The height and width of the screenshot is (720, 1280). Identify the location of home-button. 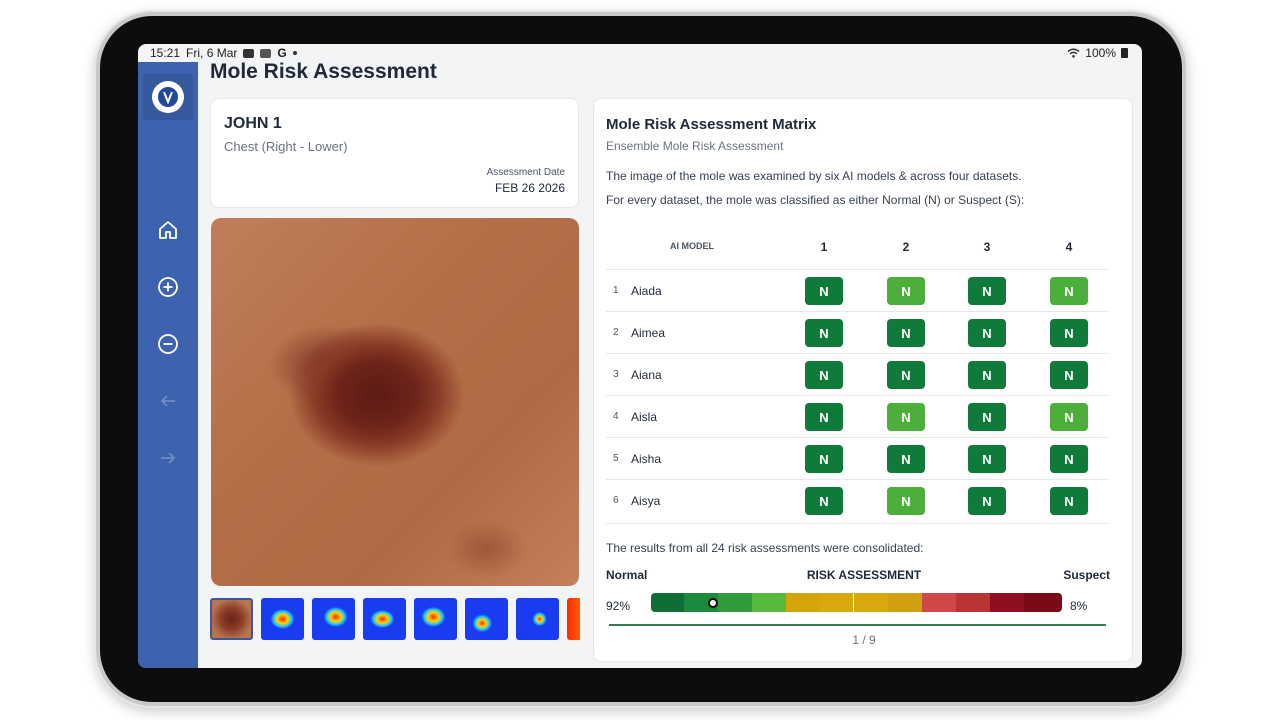
(168, 230).